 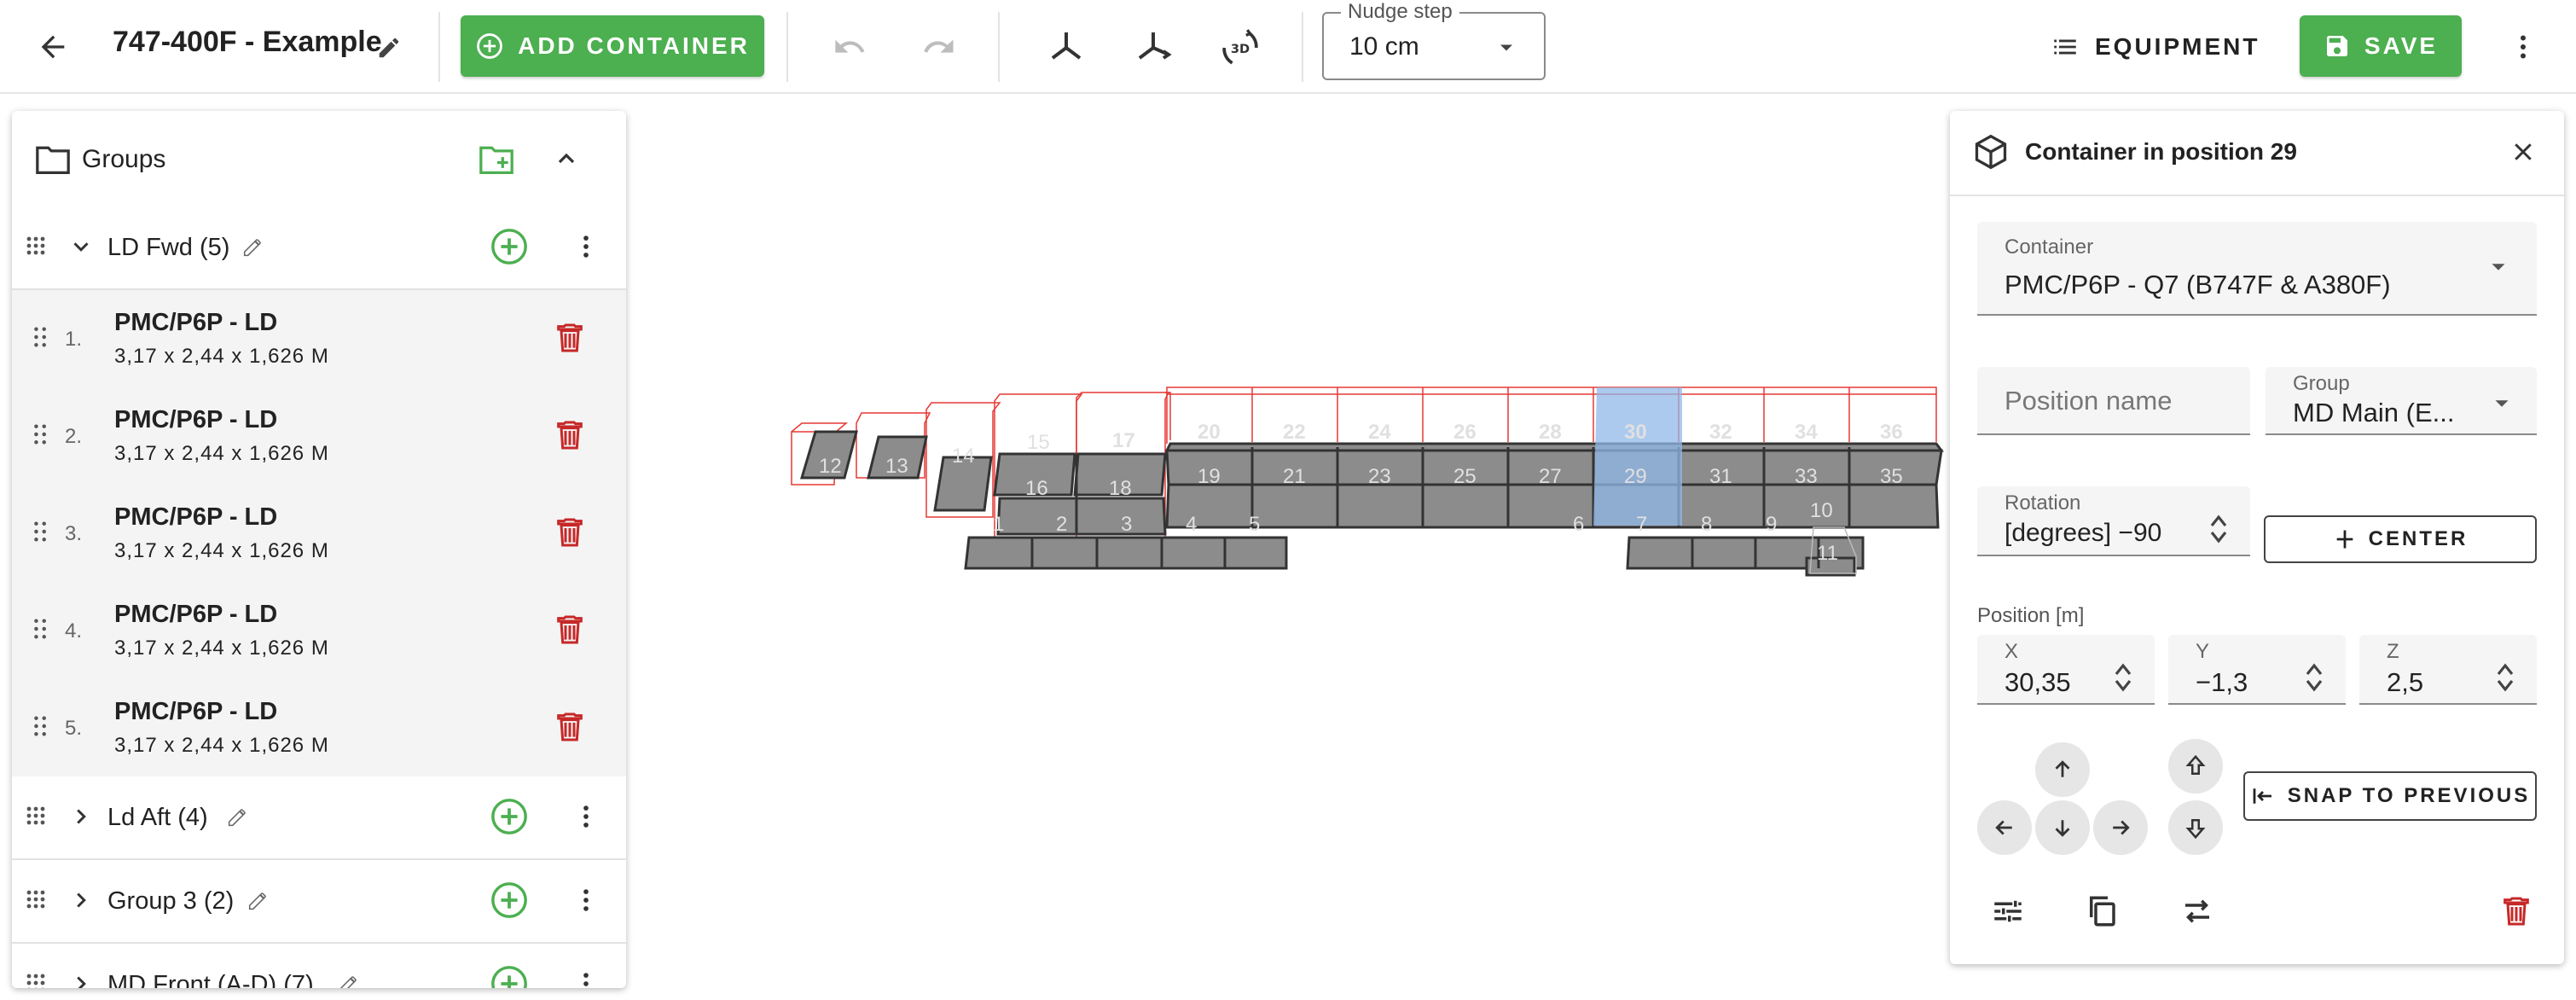 I want to click on group-row-md-front: MD Front (A-D) (7), so click(x=319, y=966).